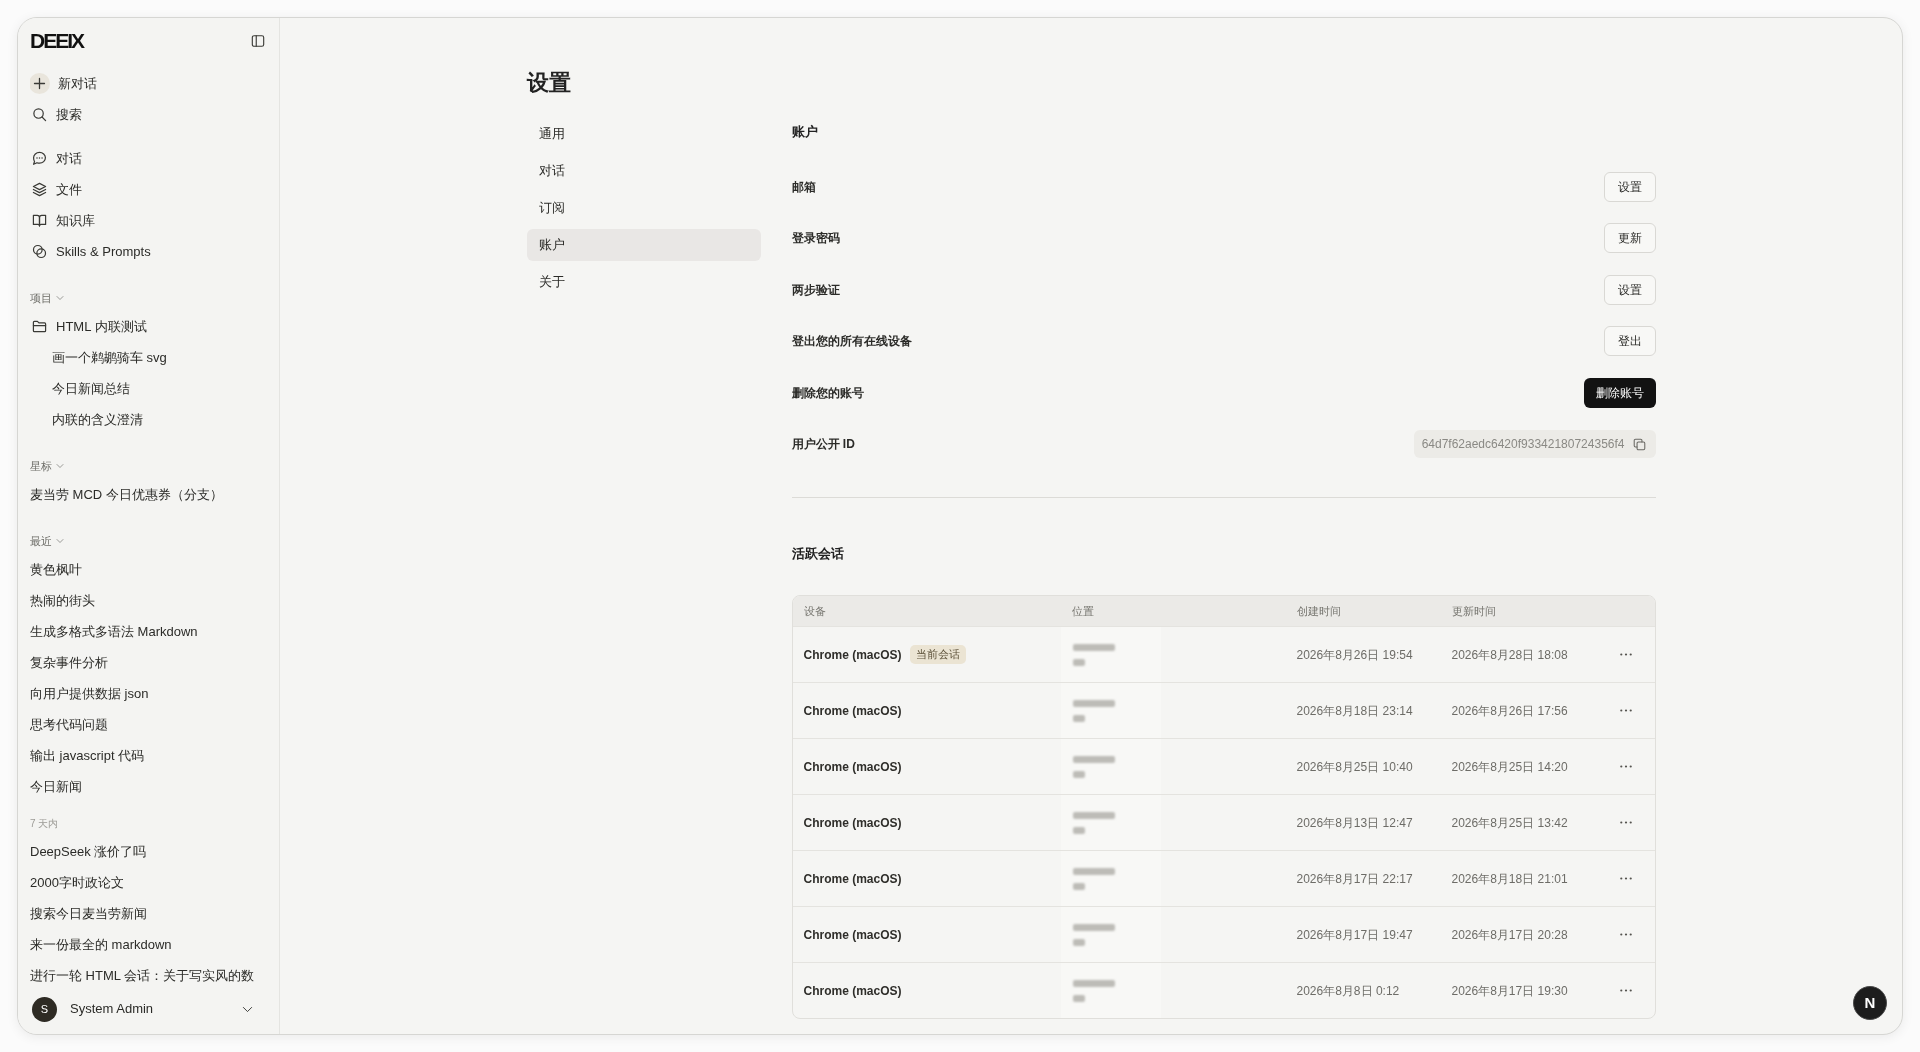 Image resolution: width=1920 pixels, height=1052 pixels. I want to click on created-time: 2026年8月26日 19:54, so click(1354, 655).